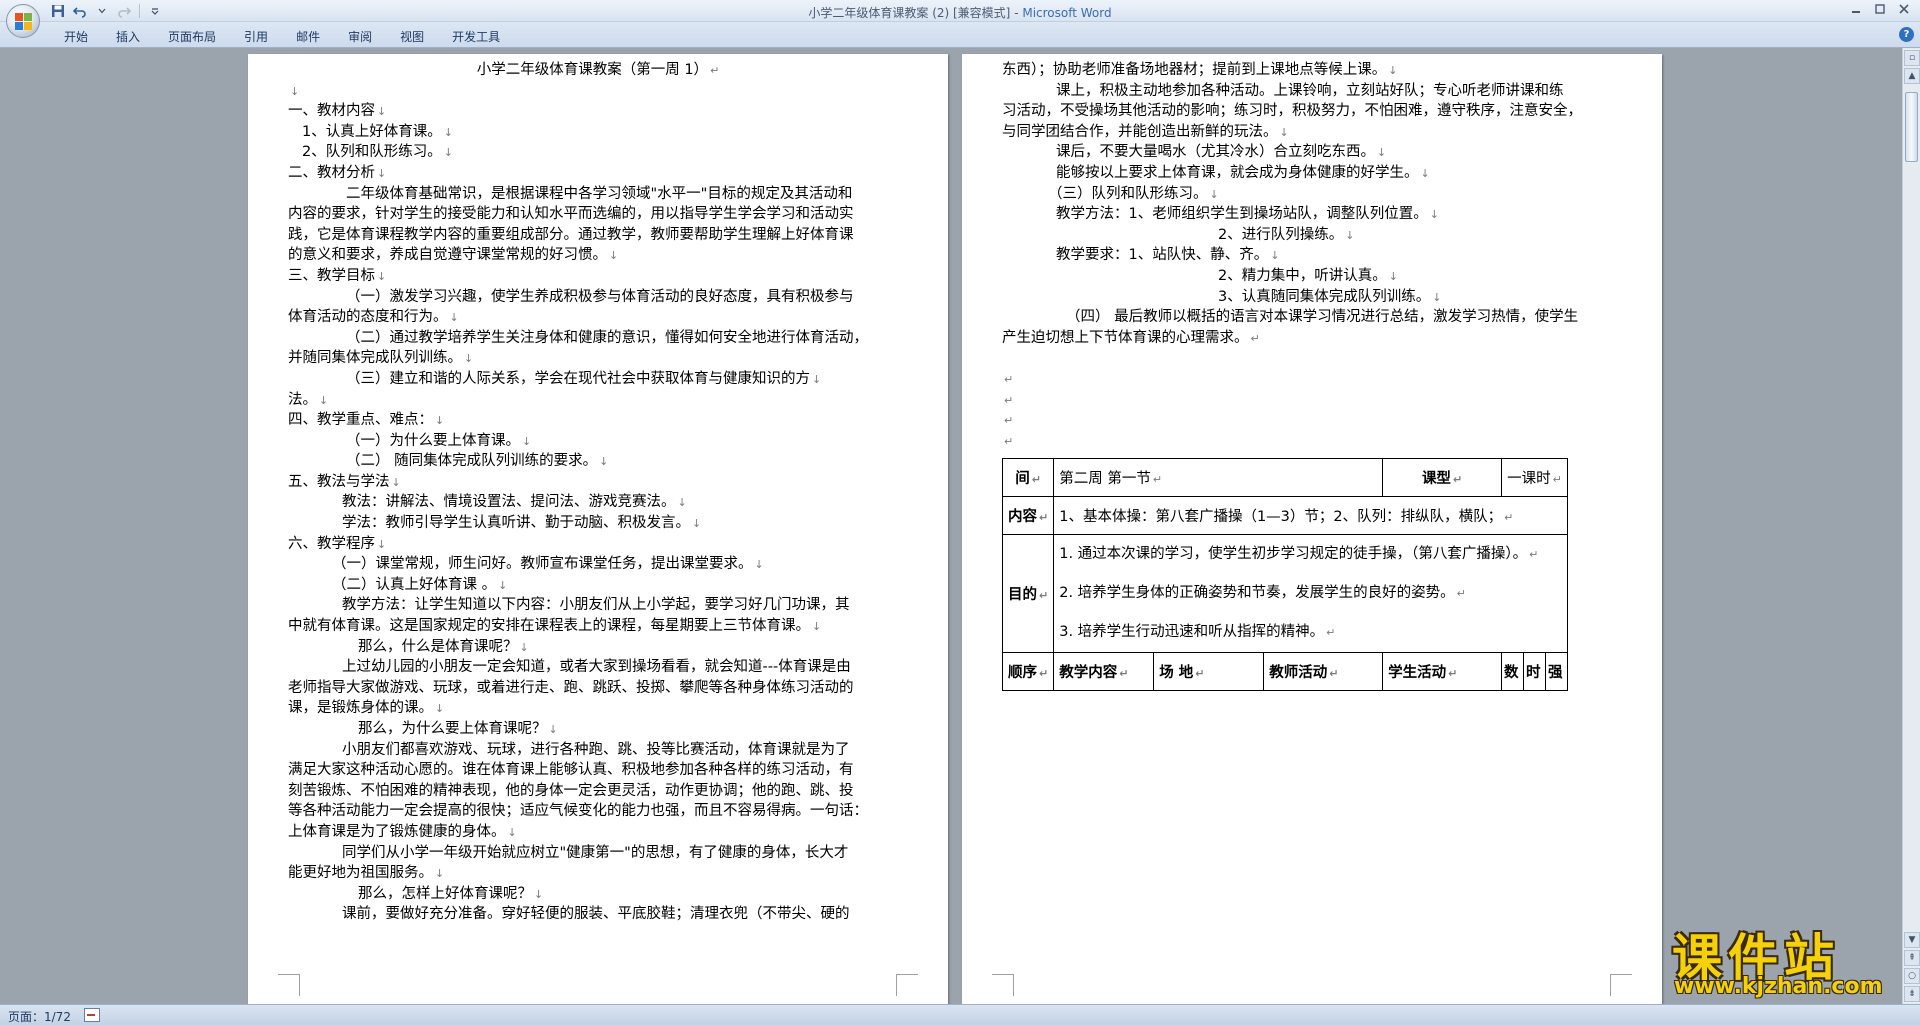 The height and width of the screenshot is (1025, 1920). Describe the element at coordinates (308, 37) in the screenshot. I see `tab-mailings: 邮件` at that location.